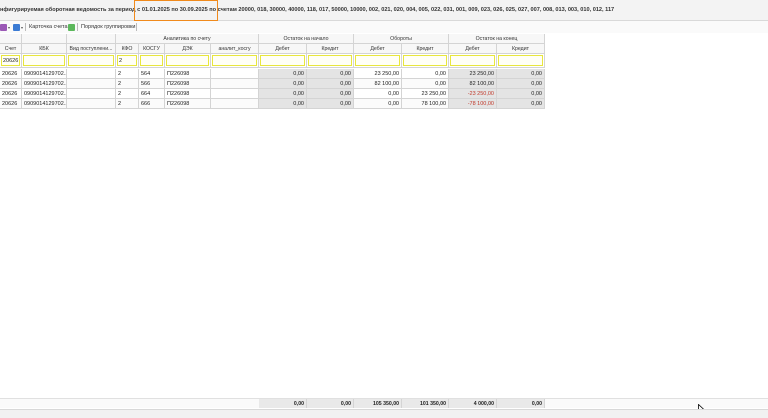 Image resolution: width=768 pixels, height=418 pixels. What do you see at coordinates (425, 60) in the screenshot?
I see `filter-turnover-credit-input` at bounding box center [425, 60].